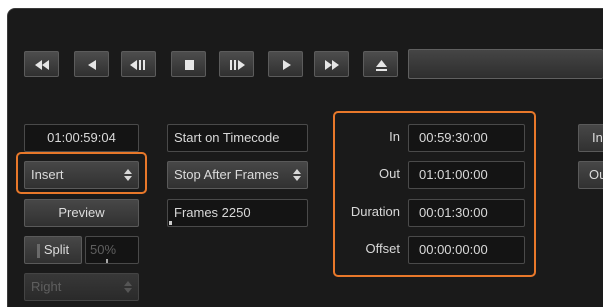 The height and width of the screenshot is (307, 603). I want to click on mark-out-button: Ou, so click(590, 175).